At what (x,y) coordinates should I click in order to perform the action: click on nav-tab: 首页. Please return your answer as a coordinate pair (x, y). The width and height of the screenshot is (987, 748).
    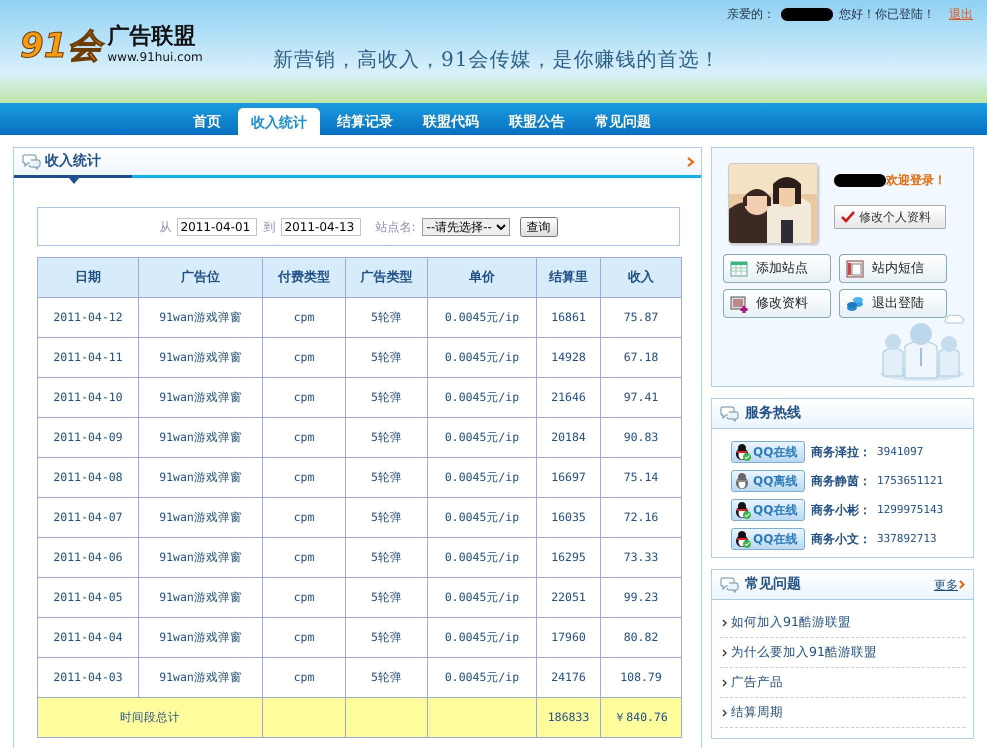
    Looking at the image, I should click on (207, 119).